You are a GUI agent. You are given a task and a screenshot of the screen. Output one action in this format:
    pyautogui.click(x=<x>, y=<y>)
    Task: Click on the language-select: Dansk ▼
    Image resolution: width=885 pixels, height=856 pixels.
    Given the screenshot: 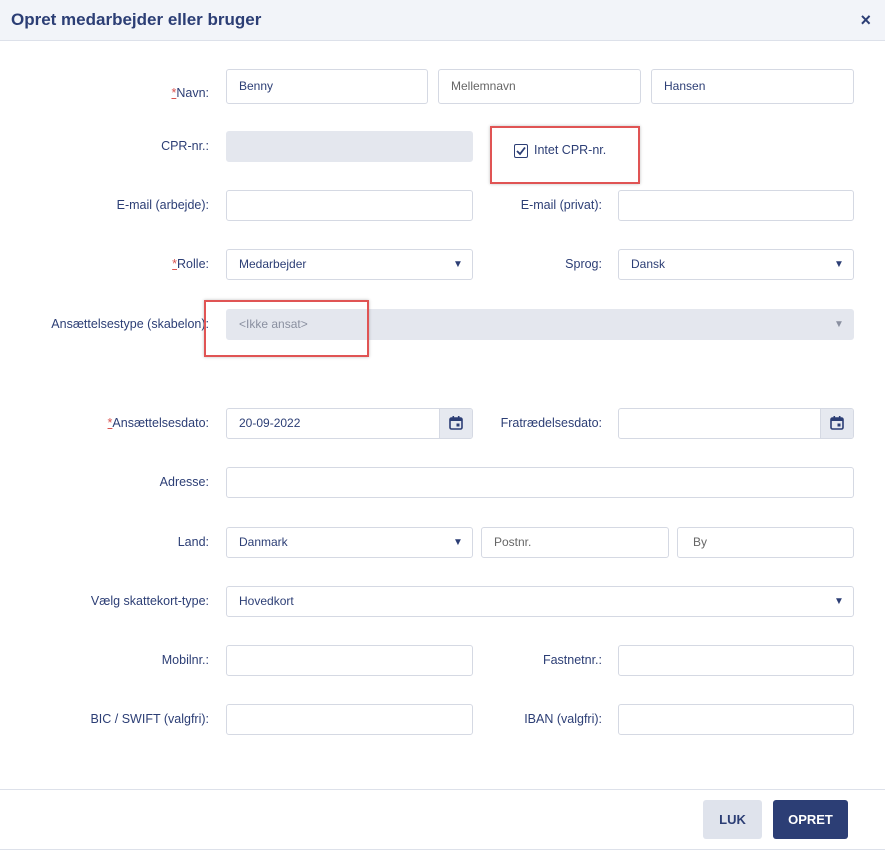 What is the action you would take?
    pyautogui.click(x=736, y=264)
    